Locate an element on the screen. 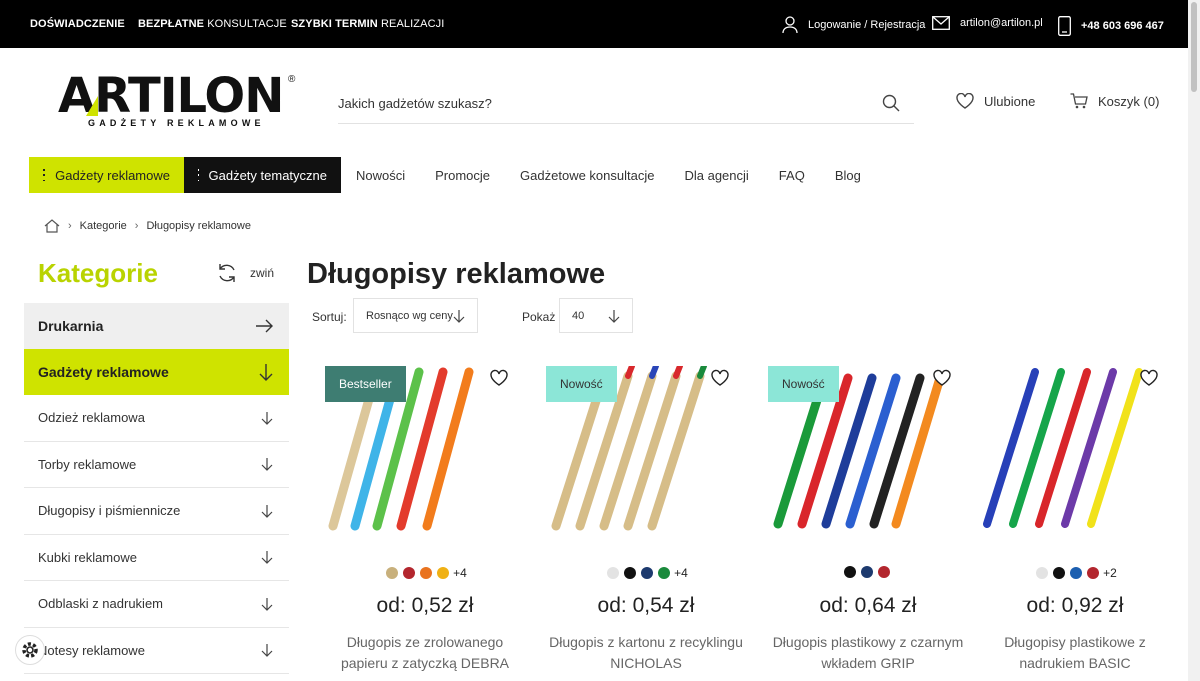  nav-promo-gadgets-button: Gadżety reklamowe is located at coordinates (106, 175).